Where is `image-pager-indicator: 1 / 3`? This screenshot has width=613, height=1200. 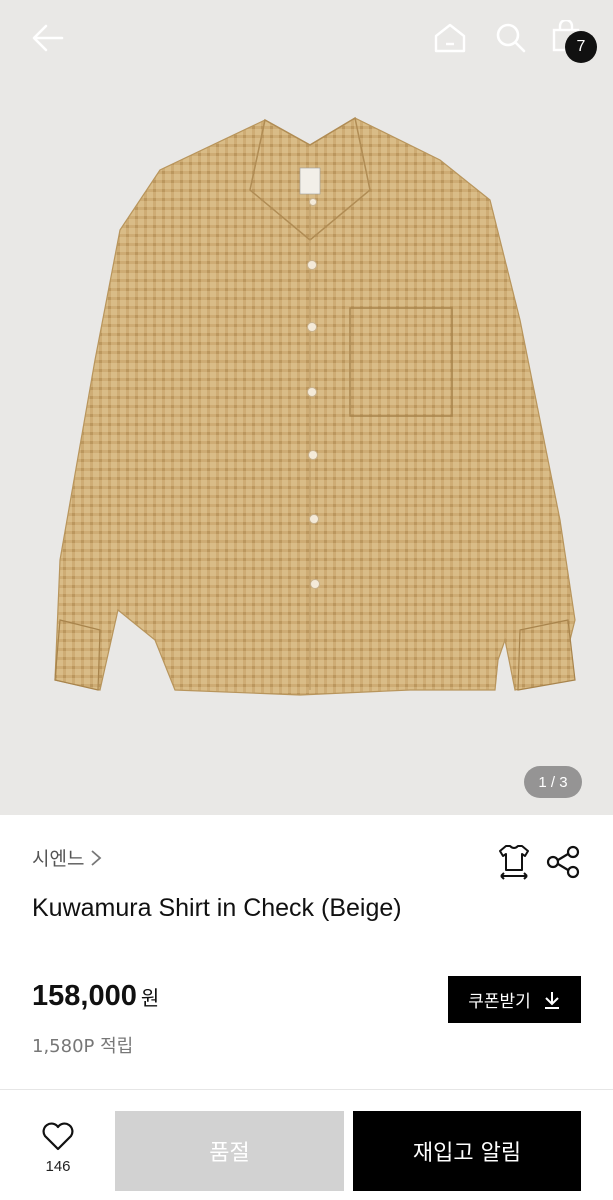
image-pager-indicator: 1 / 3 is located at coordinates (553, 782).